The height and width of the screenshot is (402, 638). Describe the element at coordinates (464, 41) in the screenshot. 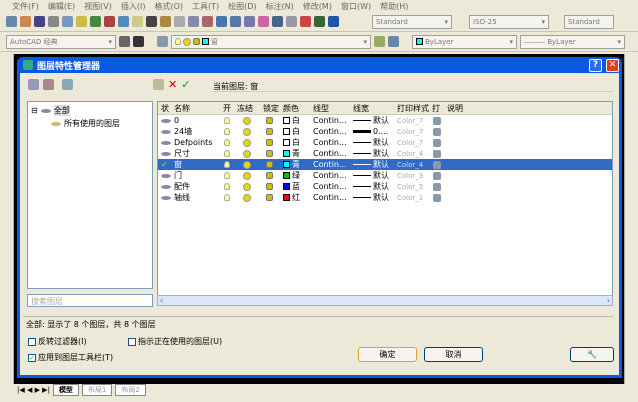

I see `color-combo: ByLayer ▾` at that location.